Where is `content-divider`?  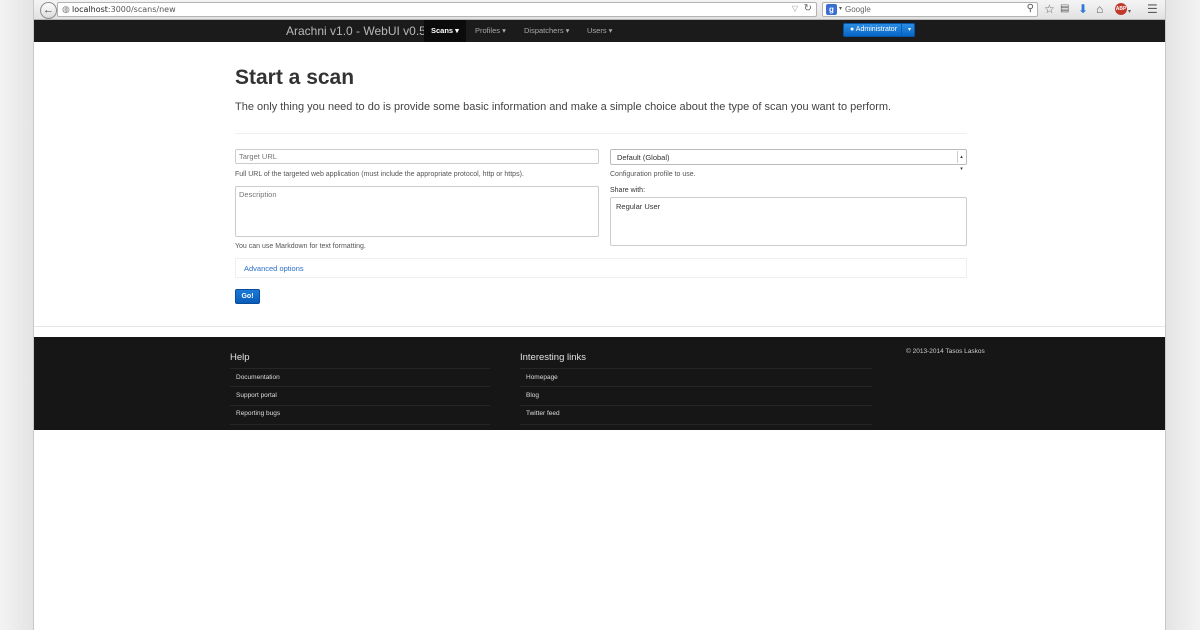
content-divider is located at coordinates (599, 326).